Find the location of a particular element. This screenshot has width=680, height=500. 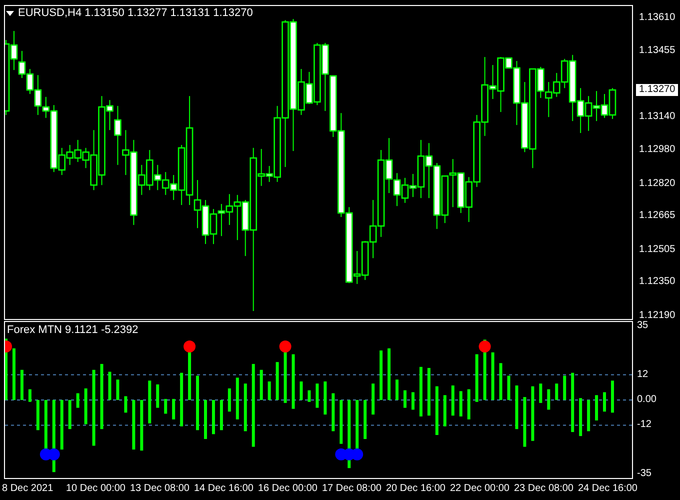

price-axis-label: 1.13610 is located at coordinates (657, 18).